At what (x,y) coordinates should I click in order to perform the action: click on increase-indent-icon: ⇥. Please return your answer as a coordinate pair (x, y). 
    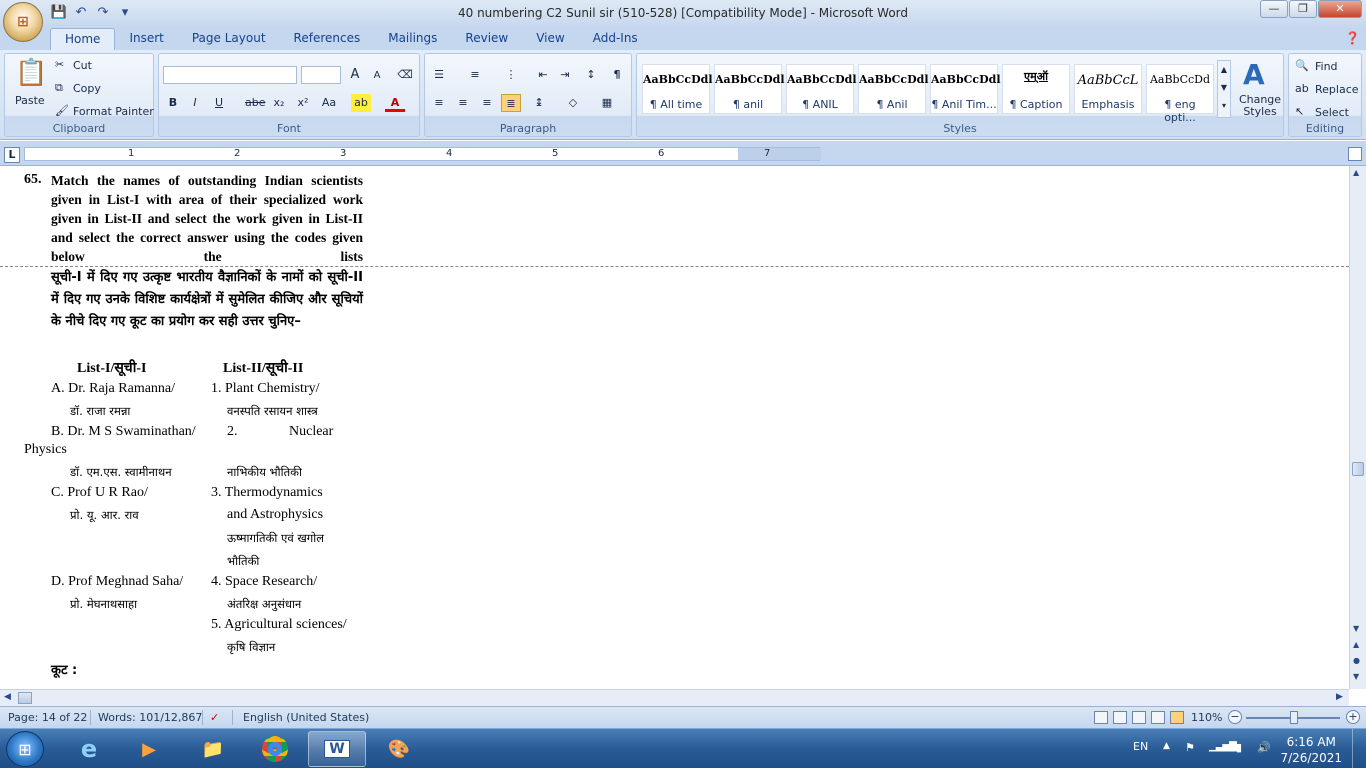
    Looking at the image, I should click on (565, 75).